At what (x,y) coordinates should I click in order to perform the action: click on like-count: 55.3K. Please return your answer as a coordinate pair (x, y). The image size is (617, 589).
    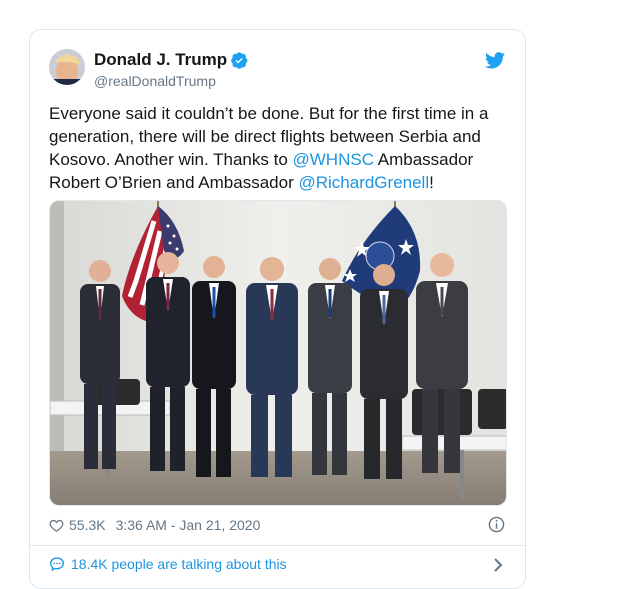
    Looking at the image, I should click on (87, 525).